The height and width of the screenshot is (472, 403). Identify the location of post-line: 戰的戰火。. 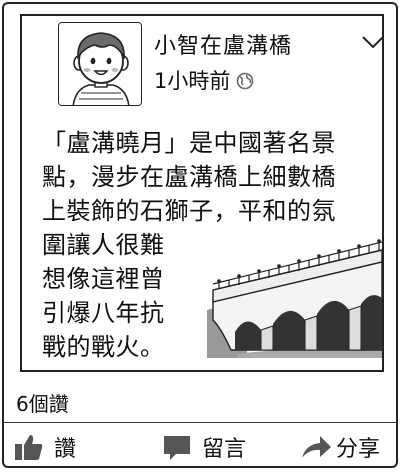
(103, 347).